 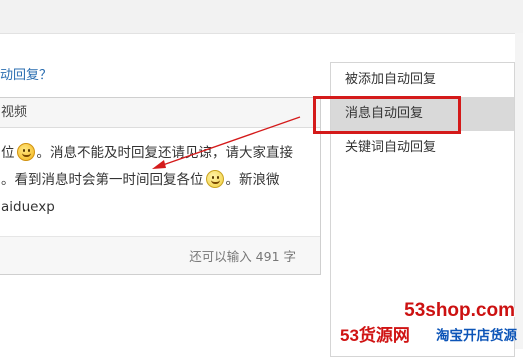 I want to click on content-line: 。看到消息时会第一时间回复各位 。新浪微, so click(x=140, y=179).